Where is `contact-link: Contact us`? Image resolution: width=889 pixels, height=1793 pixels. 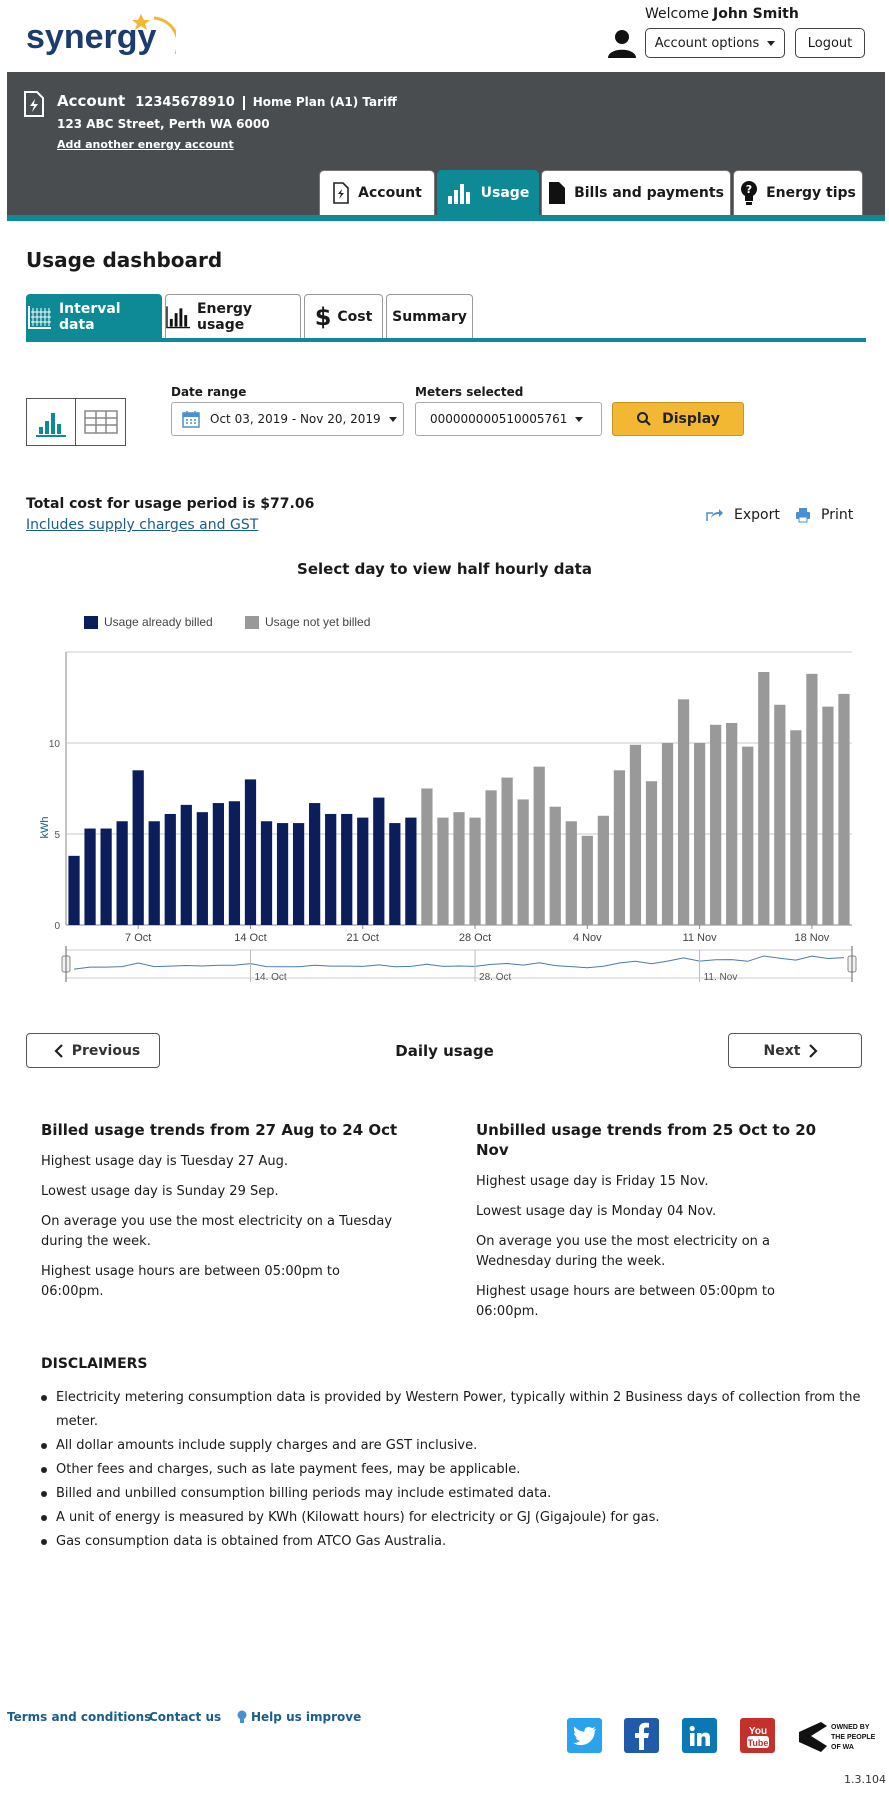
contact-link: Contact us is located at coordinates (185, 1717).